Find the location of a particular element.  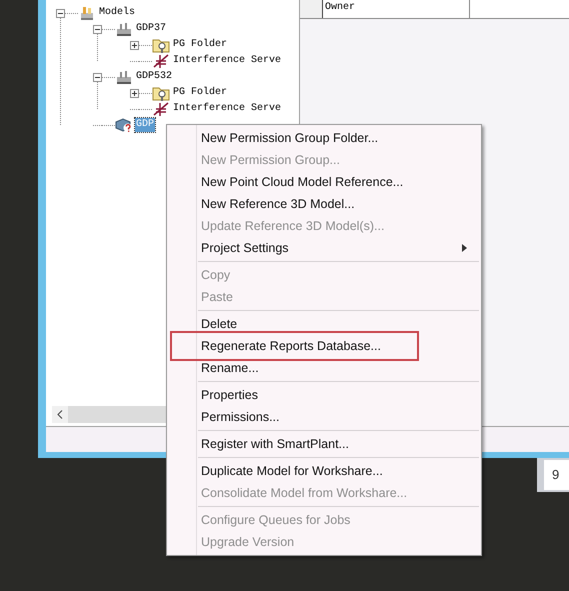

property-name: Owner is located at coordinates (396, 9).